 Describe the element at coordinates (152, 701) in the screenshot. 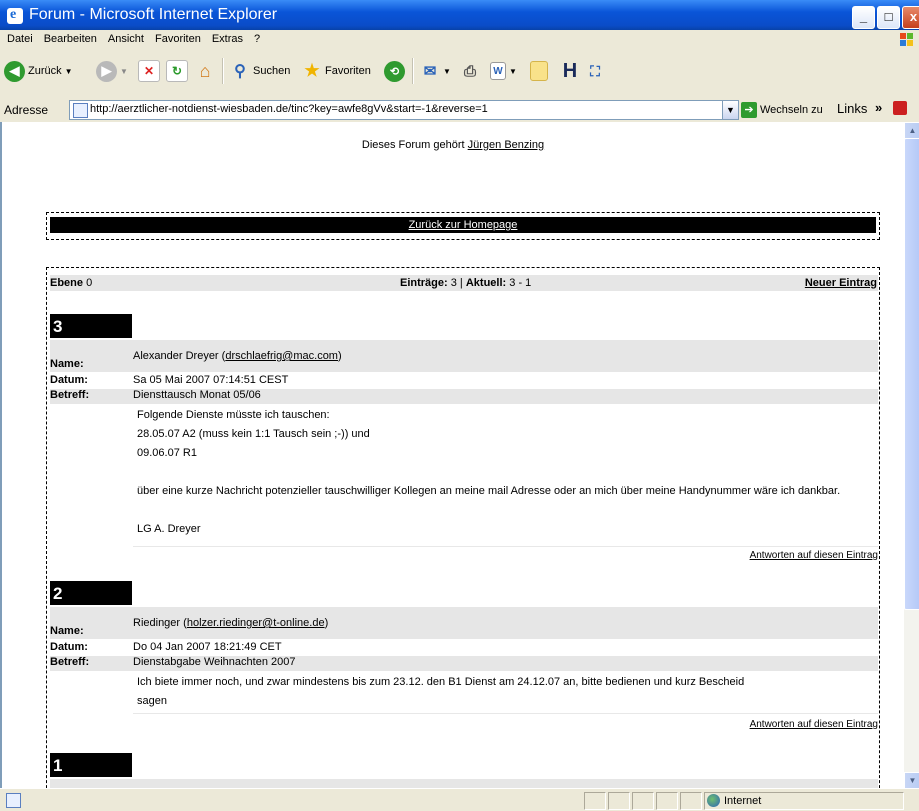

I see `message-line: sagen` at that location.